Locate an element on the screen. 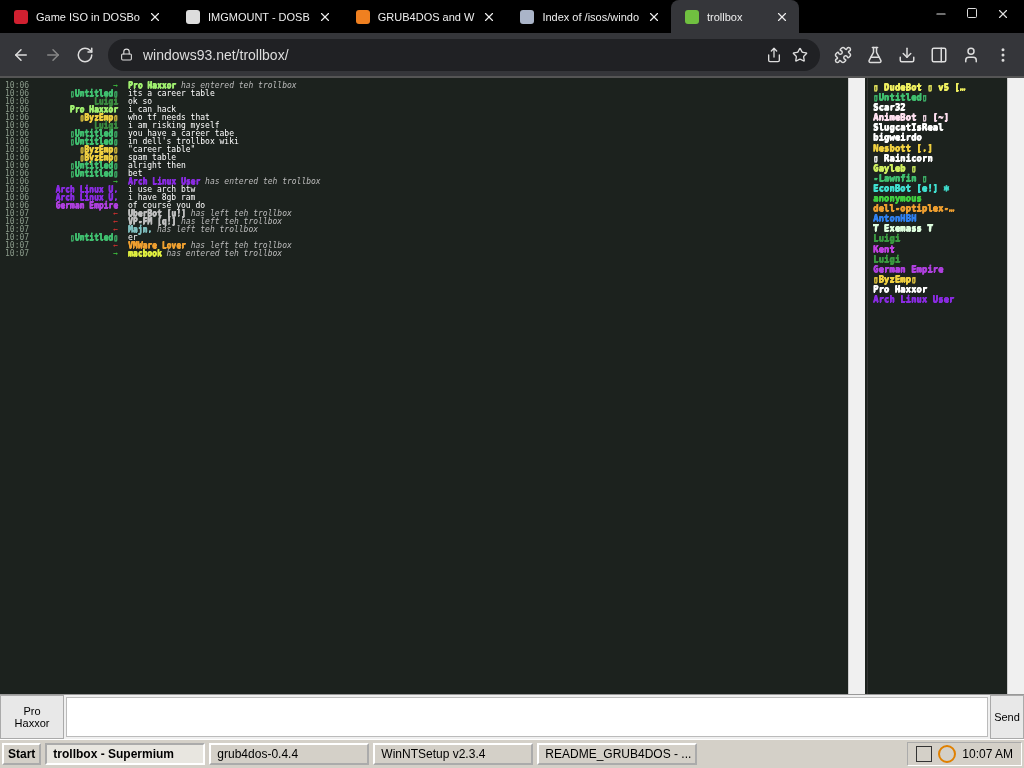  user-list-item: Kent is located at coordinates (940, 248).